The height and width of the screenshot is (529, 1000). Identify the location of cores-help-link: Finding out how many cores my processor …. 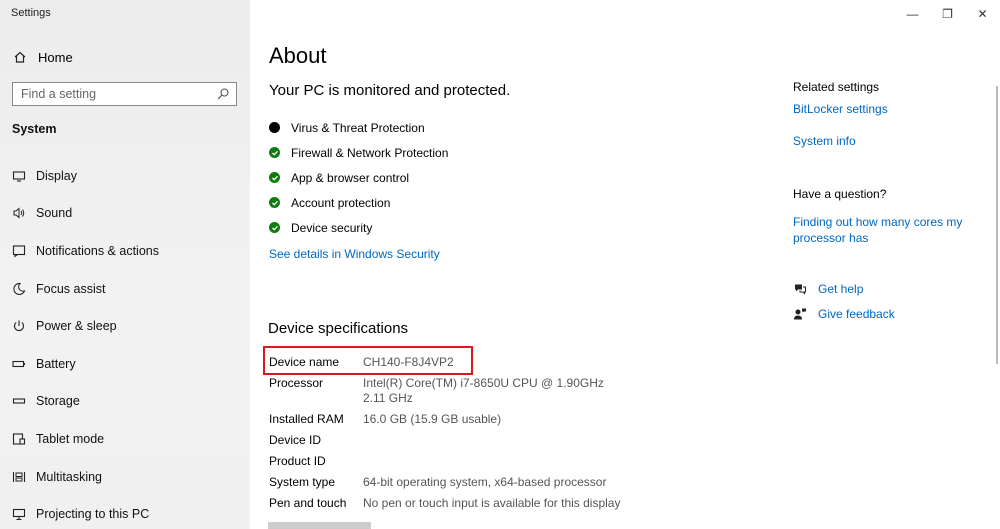
(883, 230).